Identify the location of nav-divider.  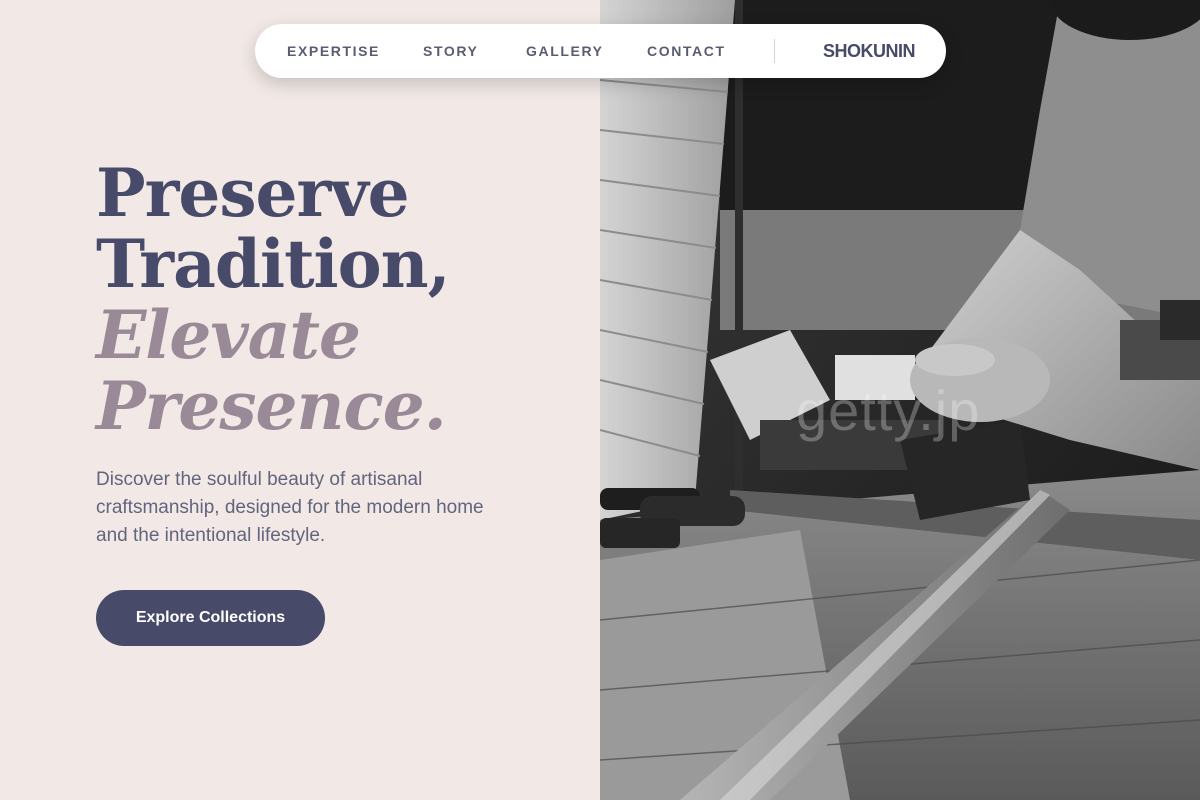
(774, 51).